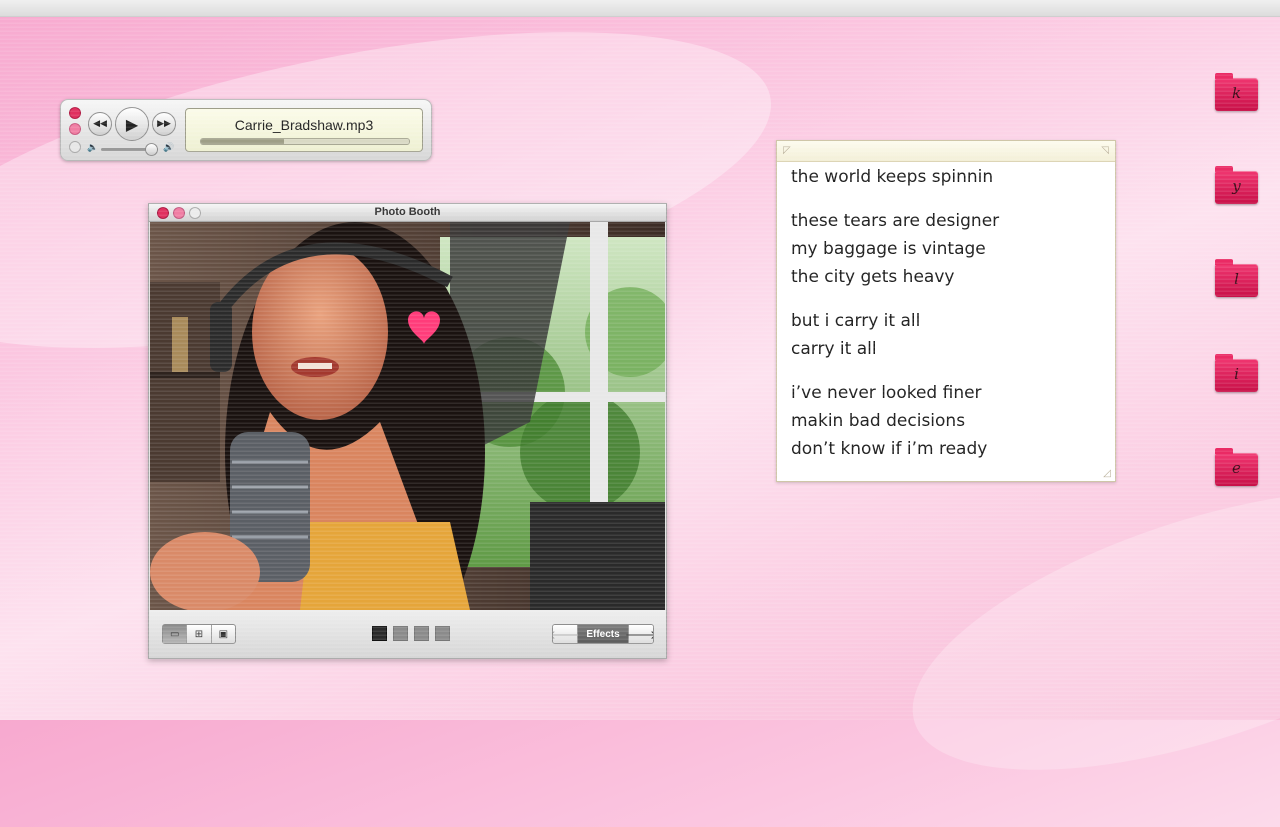  I want to click on playback-progress-bar, so click(305, 141).